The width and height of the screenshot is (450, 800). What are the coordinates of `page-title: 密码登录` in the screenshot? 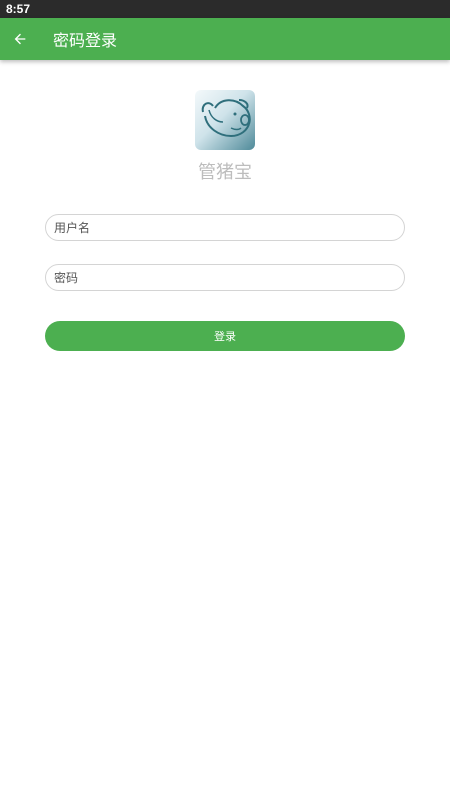 It's located at (85, 40).